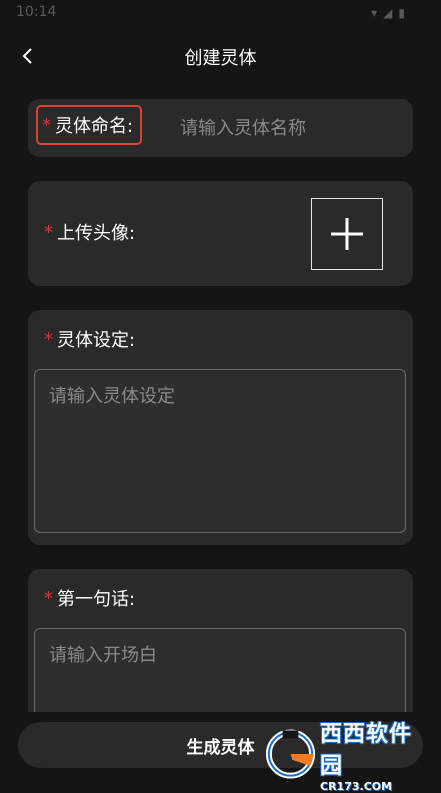 This screenshot has height=793, width=441. I want to click on avatar-label: * 上传头像:, so click(89, 232).